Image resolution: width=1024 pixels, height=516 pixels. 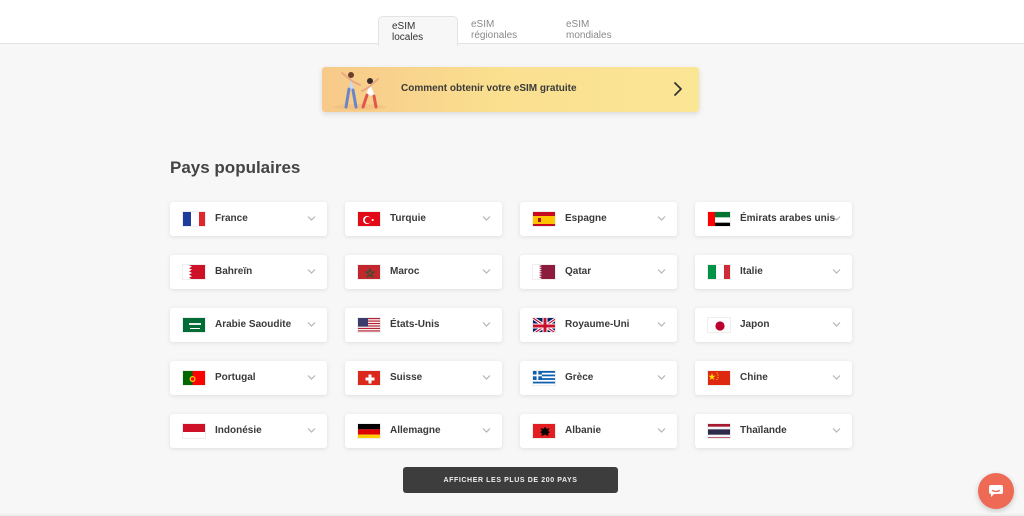 What do you see at coordinates (586, 218) in the screenshot?
I see `country-name: Espagne` at bounding box center [586, 218].